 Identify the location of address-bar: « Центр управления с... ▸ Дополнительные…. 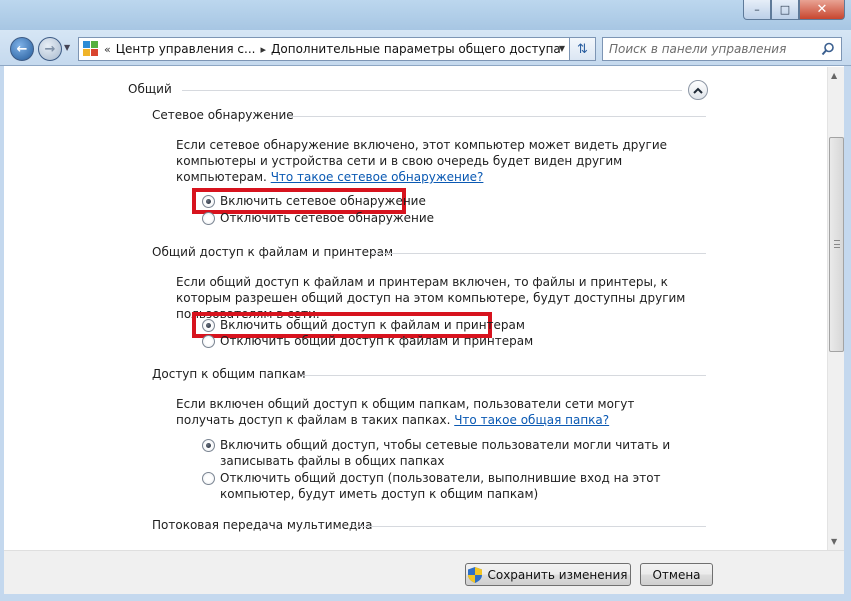
(324, 49).